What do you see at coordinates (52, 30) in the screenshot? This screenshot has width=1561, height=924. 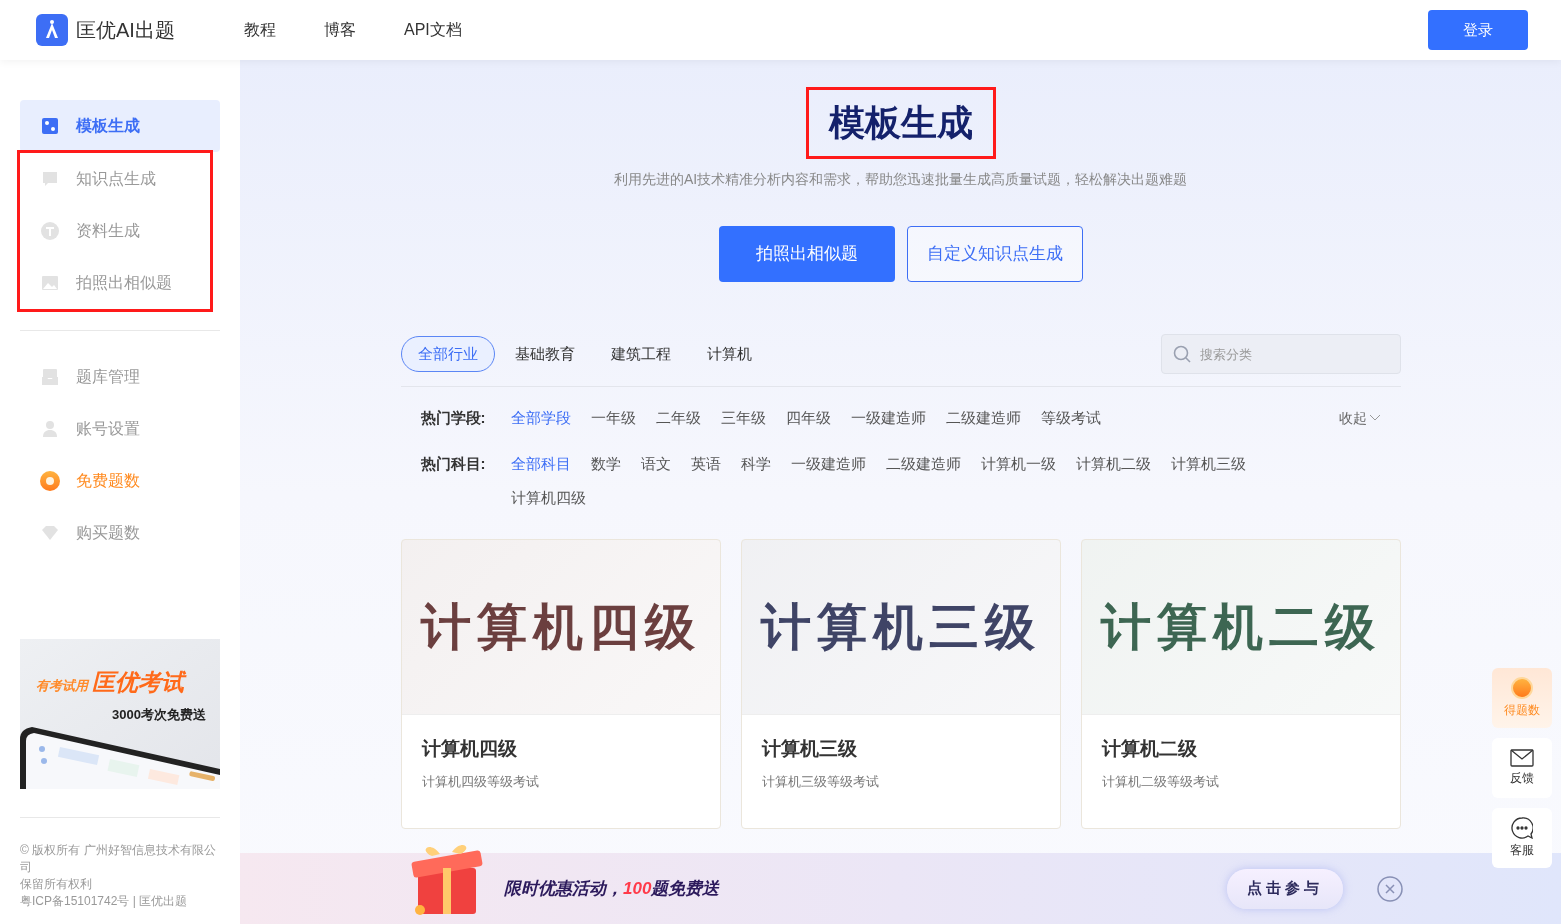 I see `logo-icon` at bounding box center [52, 30].